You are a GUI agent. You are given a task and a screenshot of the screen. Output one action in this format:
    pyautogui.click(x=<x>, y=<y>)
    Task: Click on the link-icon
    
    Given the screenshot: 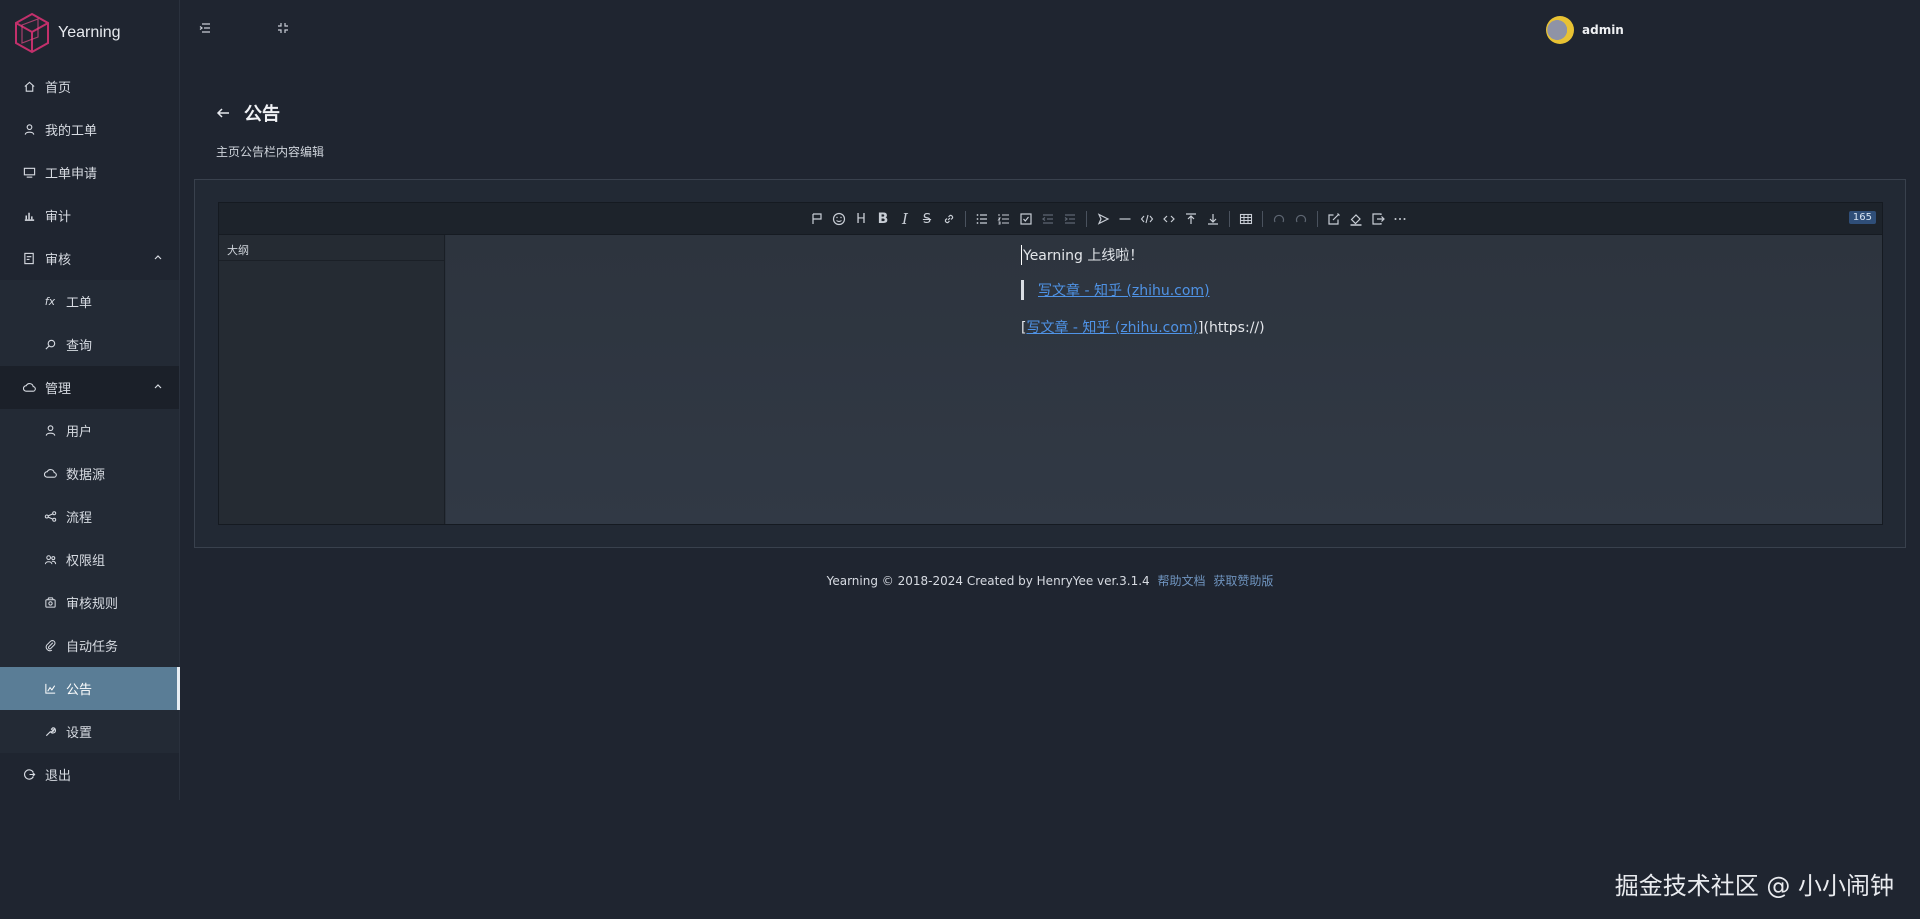 What is the action you would take?
    pyautogui.click(x=949, y=219)
    